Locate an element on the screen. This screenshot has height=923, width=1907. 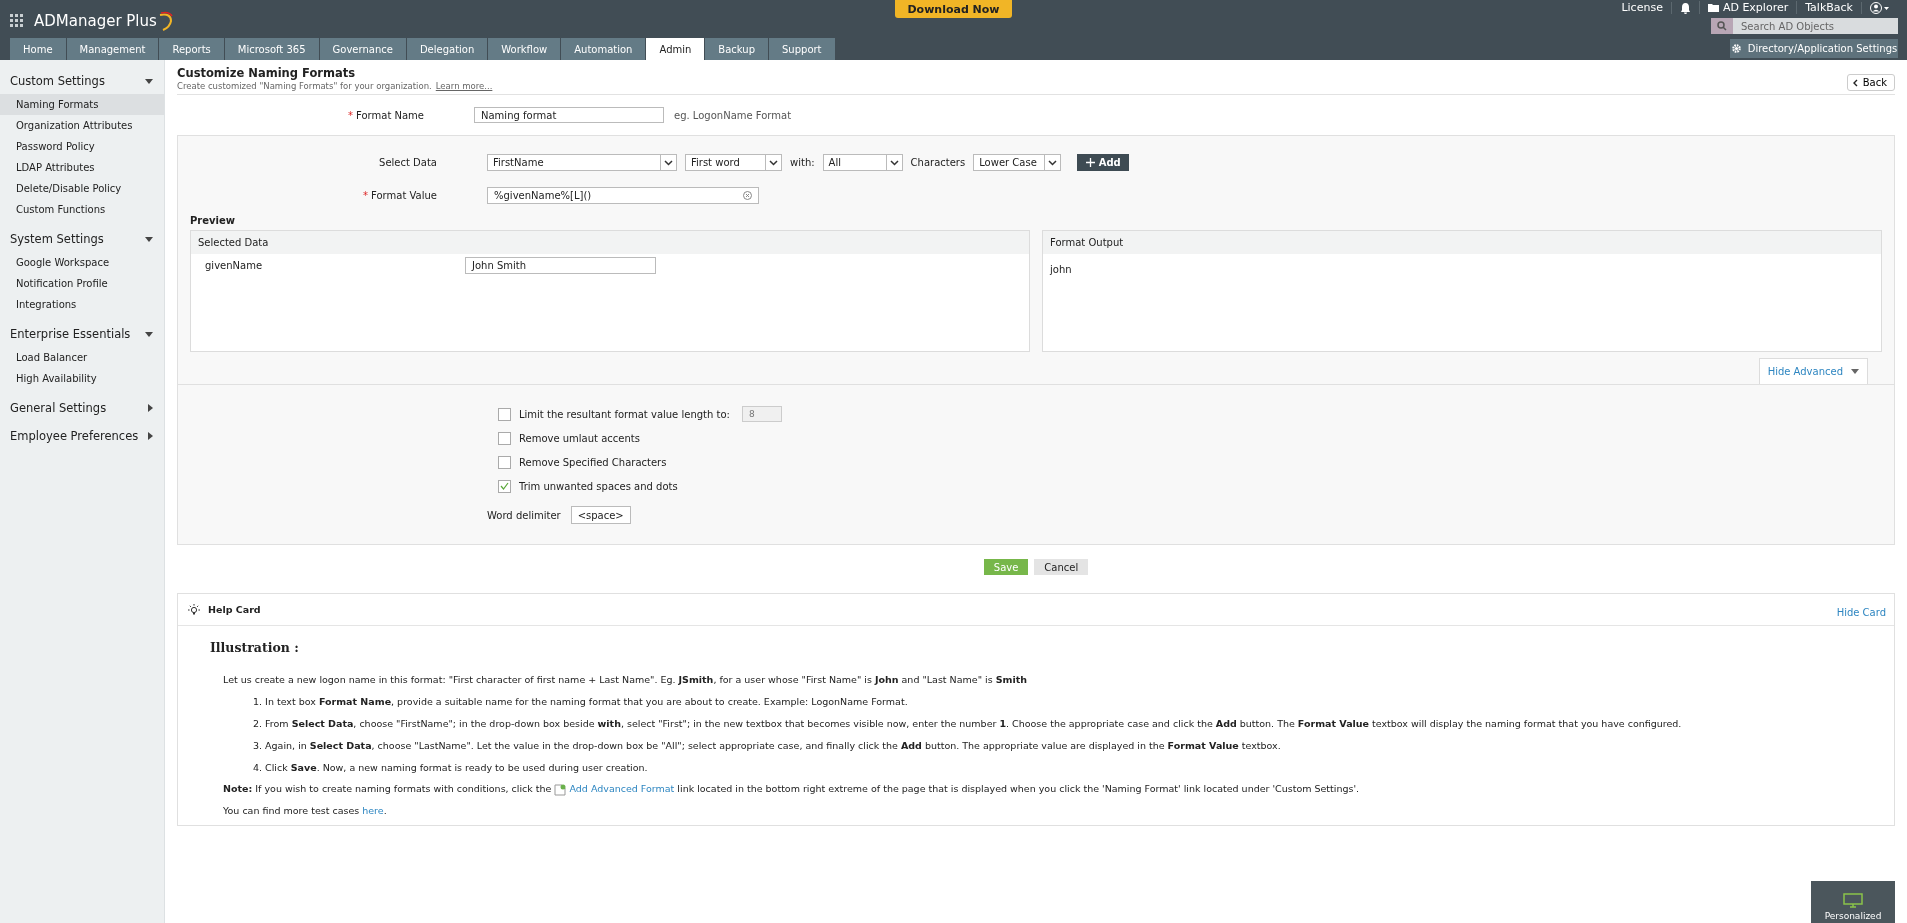
sidebar-section-header: Custom Settings is located at coordinates (82, 81).